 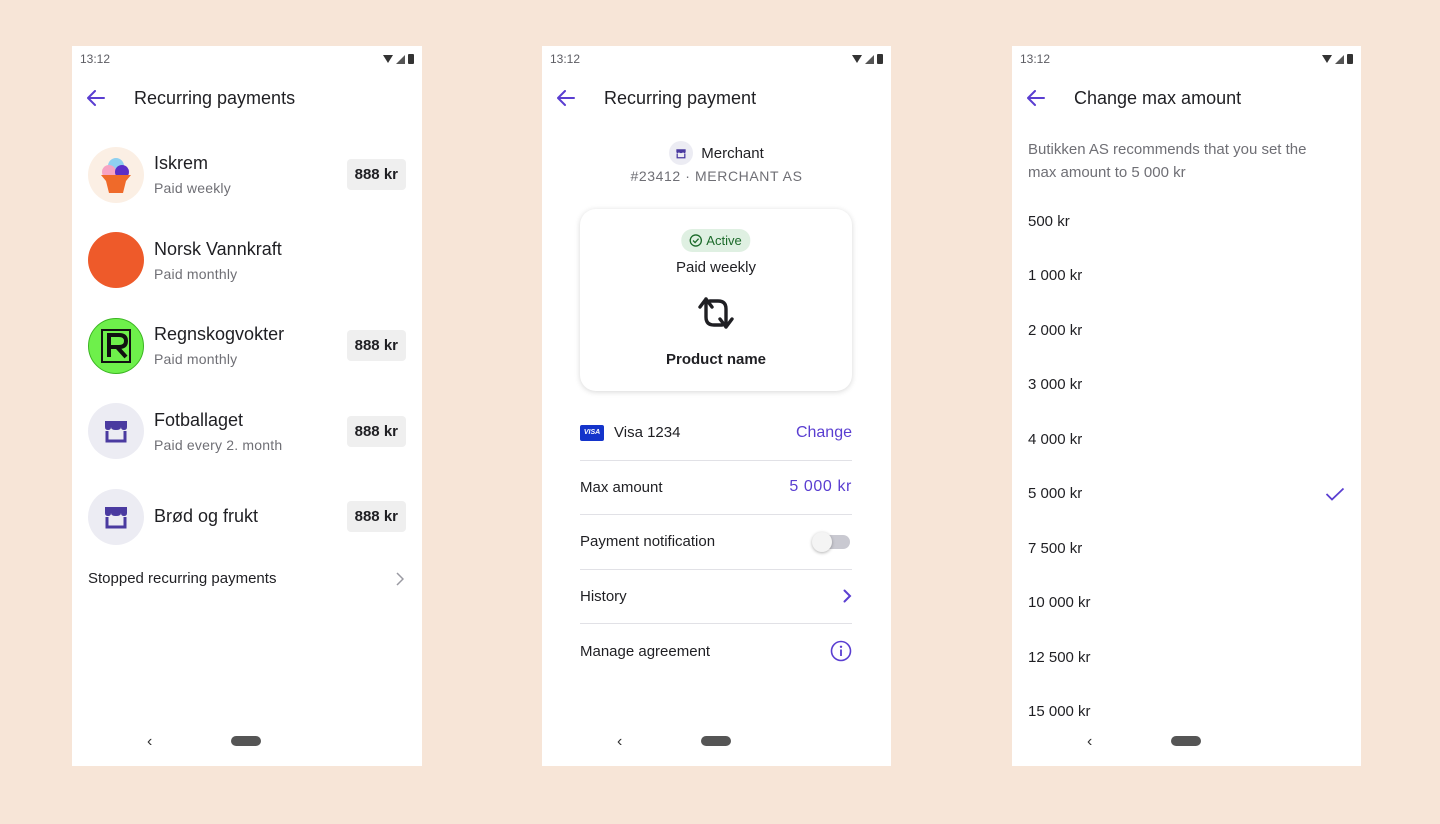 What do you see at coordinates (716, 597) in the screenshot?
I see `history-row: History` at bounding box center [716, 597].